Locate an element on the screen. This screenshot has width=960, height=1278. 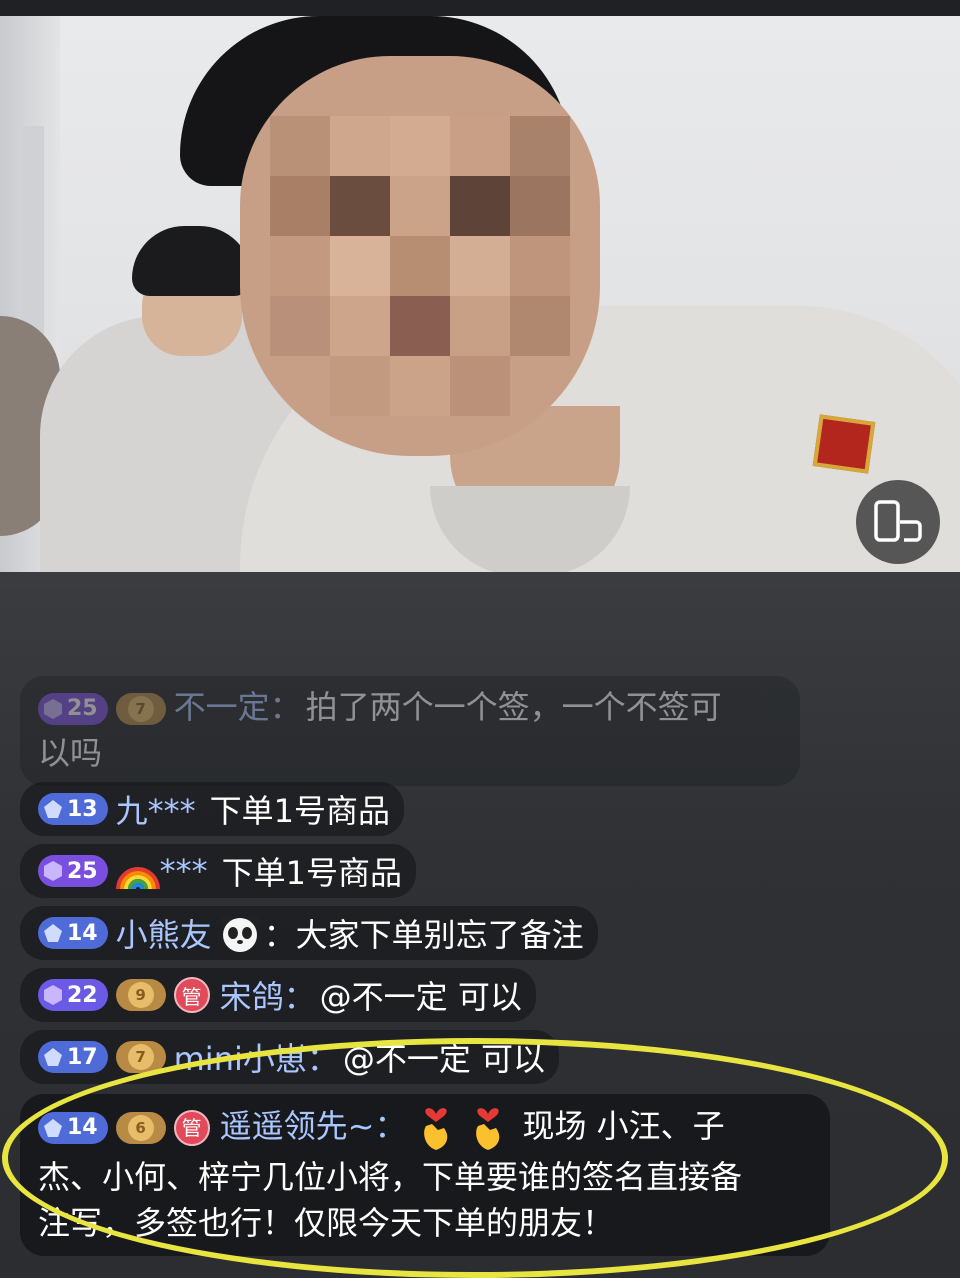
panda-emoji is located at coordinates (239, 933).